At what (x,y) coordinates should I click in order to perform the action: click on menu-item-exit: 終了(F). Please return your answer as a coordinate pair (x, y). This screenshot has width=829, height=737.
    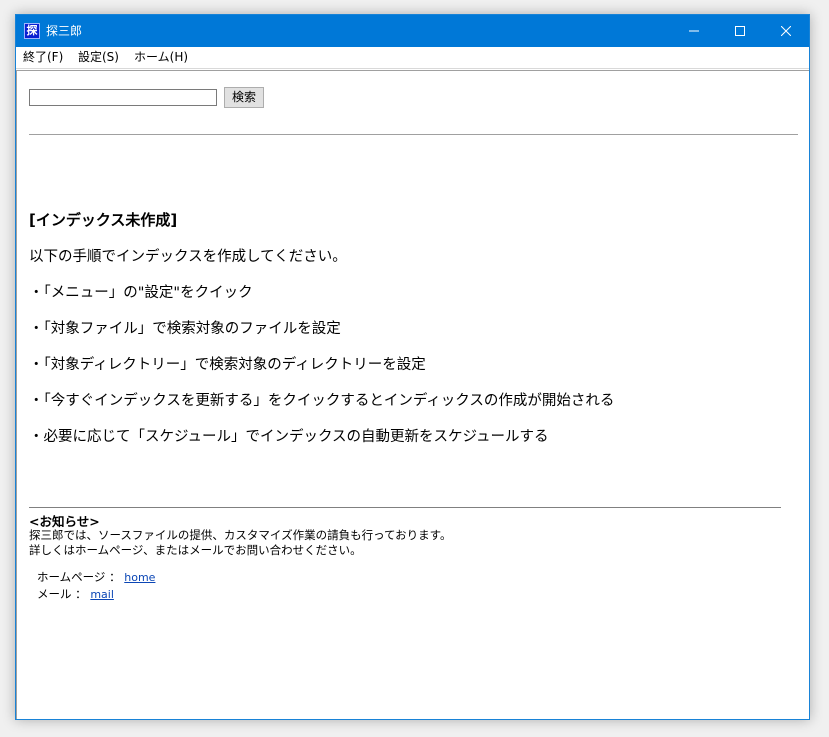
    Looking at the image, I should click on (43, 57).